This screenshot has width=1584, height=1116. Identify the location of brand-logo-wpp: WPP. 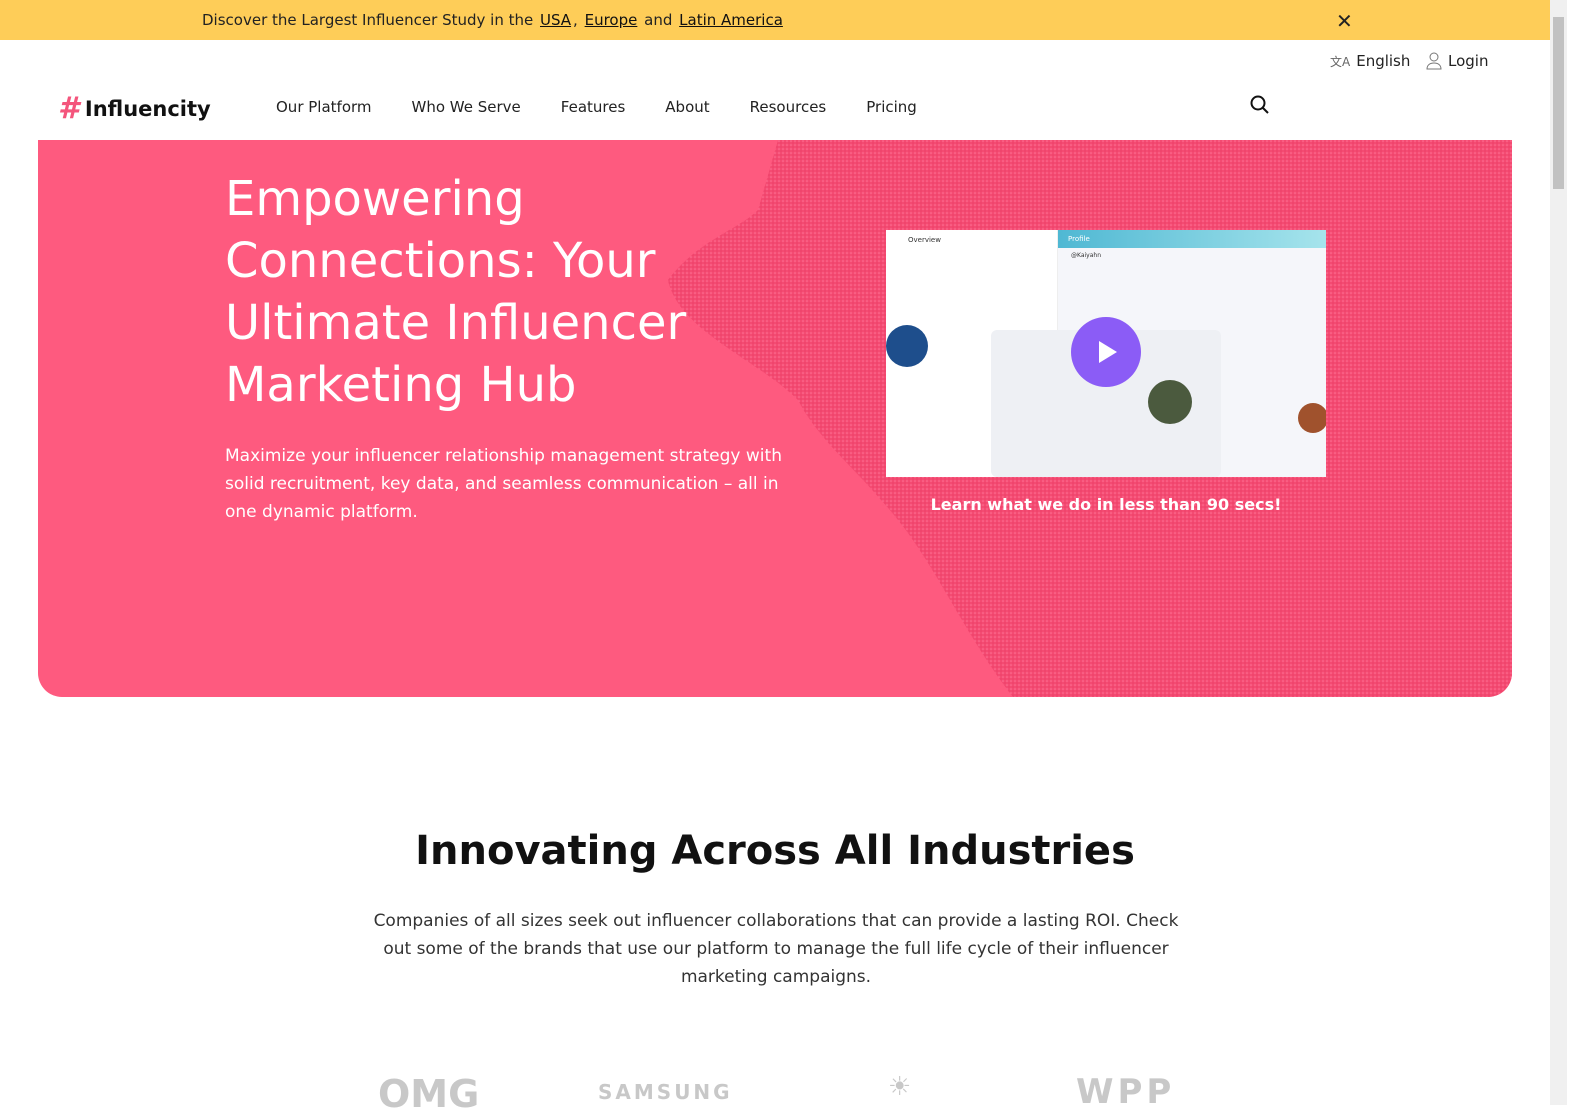
(1126, 1092).